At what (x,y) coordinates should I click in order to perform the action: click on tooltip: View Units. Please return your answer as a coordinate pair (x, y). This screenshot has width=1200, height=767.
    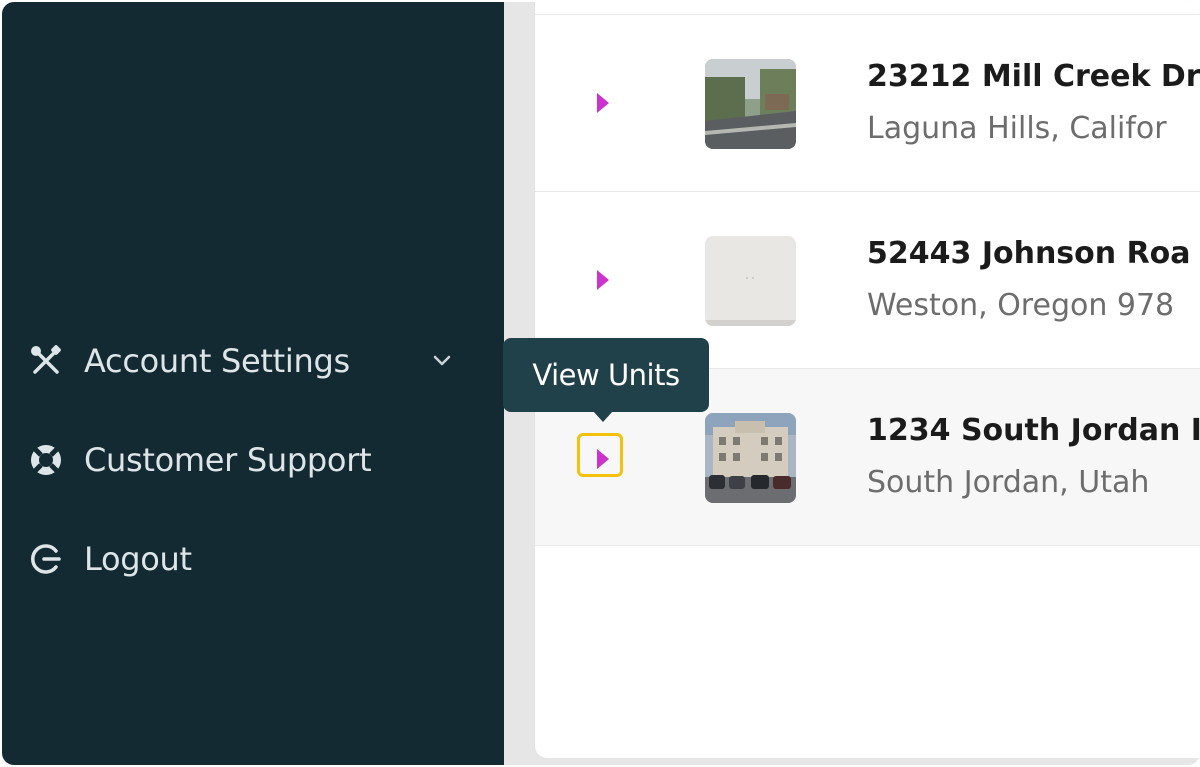
    Looking at the image, I should click on (606, 375).